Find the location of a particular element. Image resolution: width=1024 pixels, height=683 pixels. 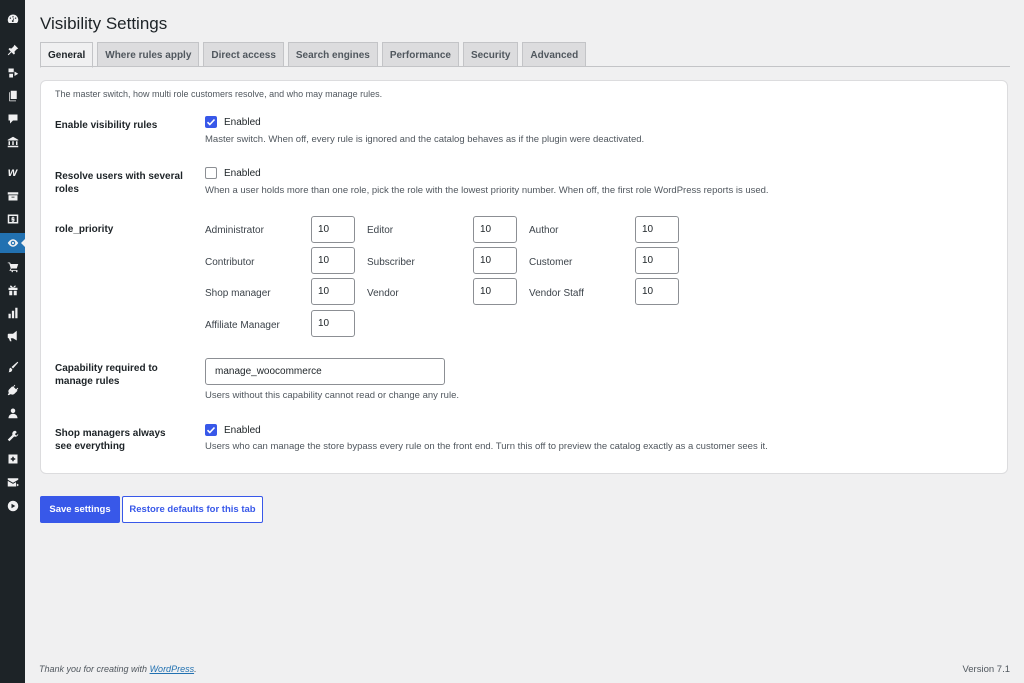

wordpress-link: WordPress is located at coordinates (172, 669).